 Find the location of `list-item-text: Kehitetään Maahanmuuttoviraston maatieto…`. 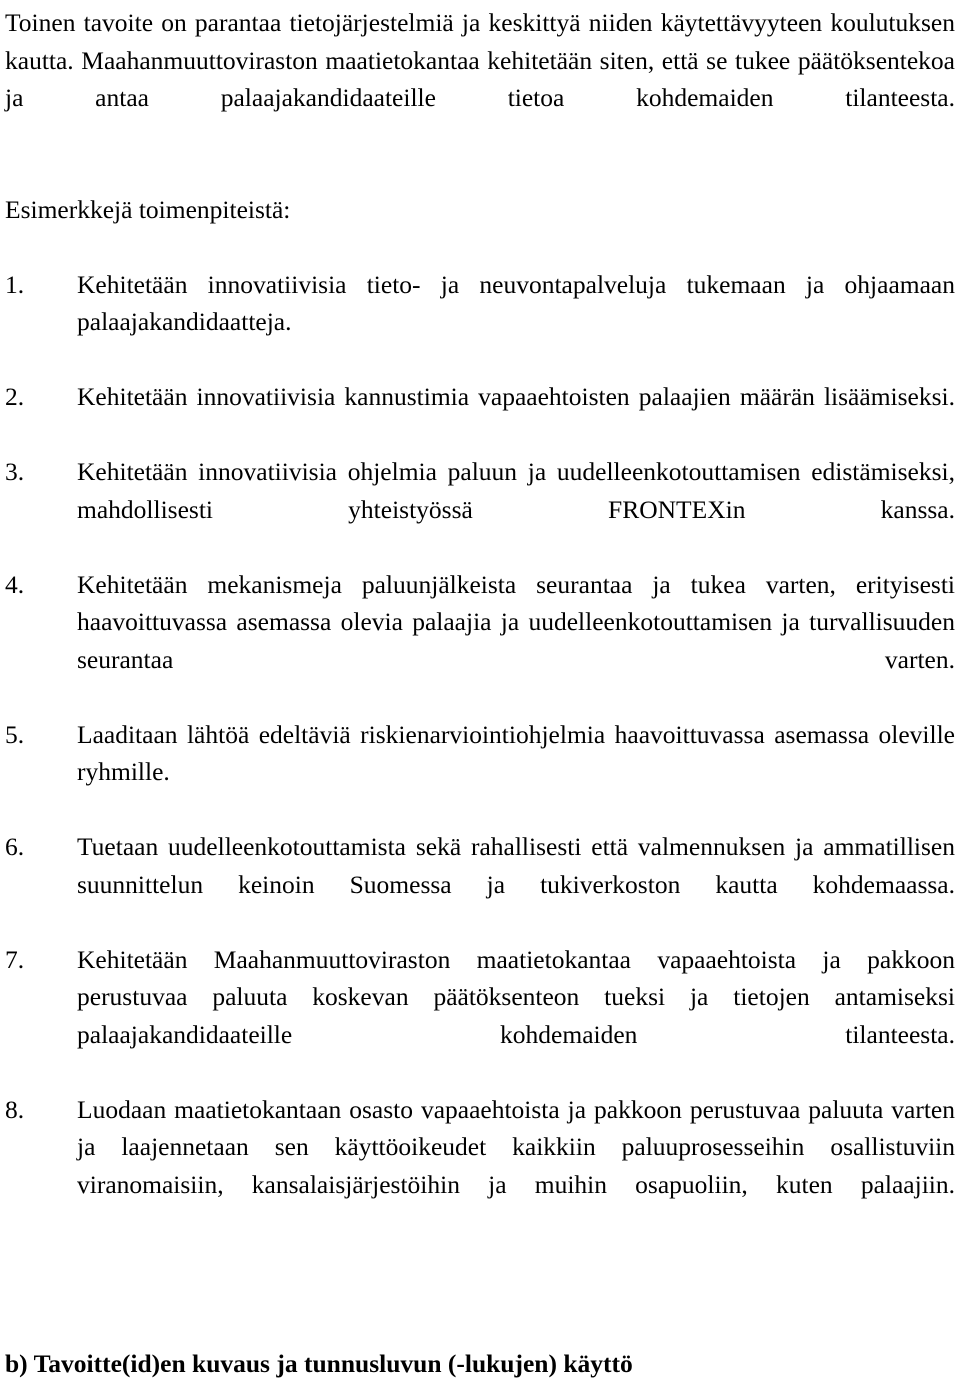

list-item-text: Kehitetään Maahanmuuttoviraston maatieto… is located at coordinates (516, 996).